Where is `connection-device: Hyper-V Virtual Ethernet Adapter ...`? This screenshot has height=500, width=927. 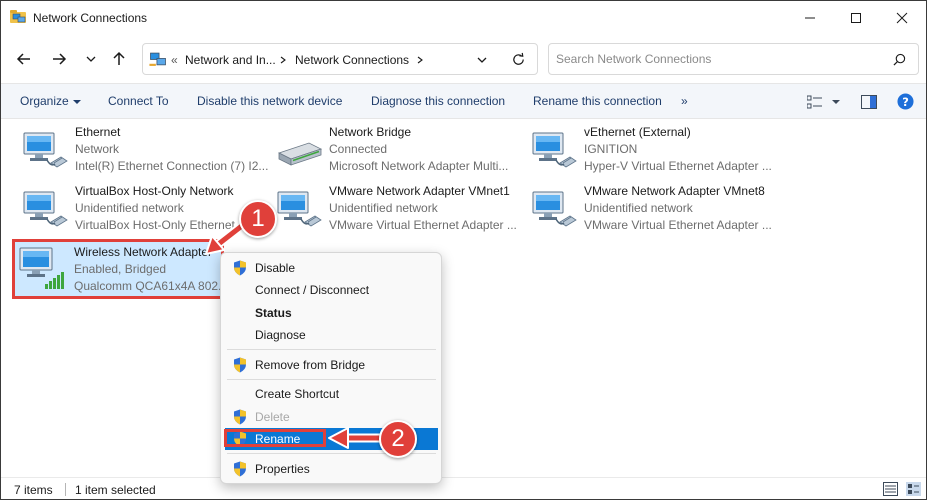
connection-device: Hyper-V Virtual Ethernet Adapter ... is located at coordinates (678, 166).